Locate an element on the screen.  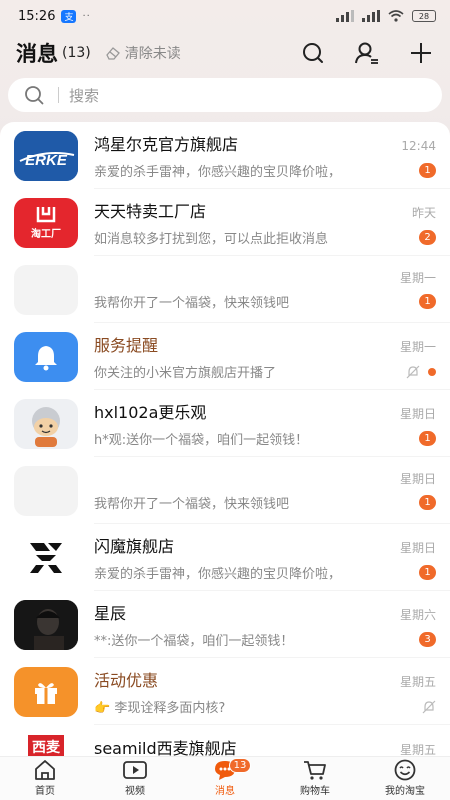
list-item: 服务提醒 星期一 你关注的小米官方旗舰店开播了 is located at coordinates (225, 356).